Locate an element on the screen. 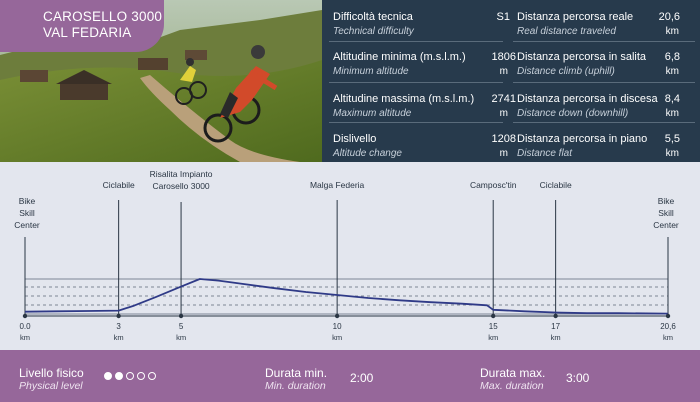  stat-label: Distanza percorsa in piano is located at coordinates (582, 139).